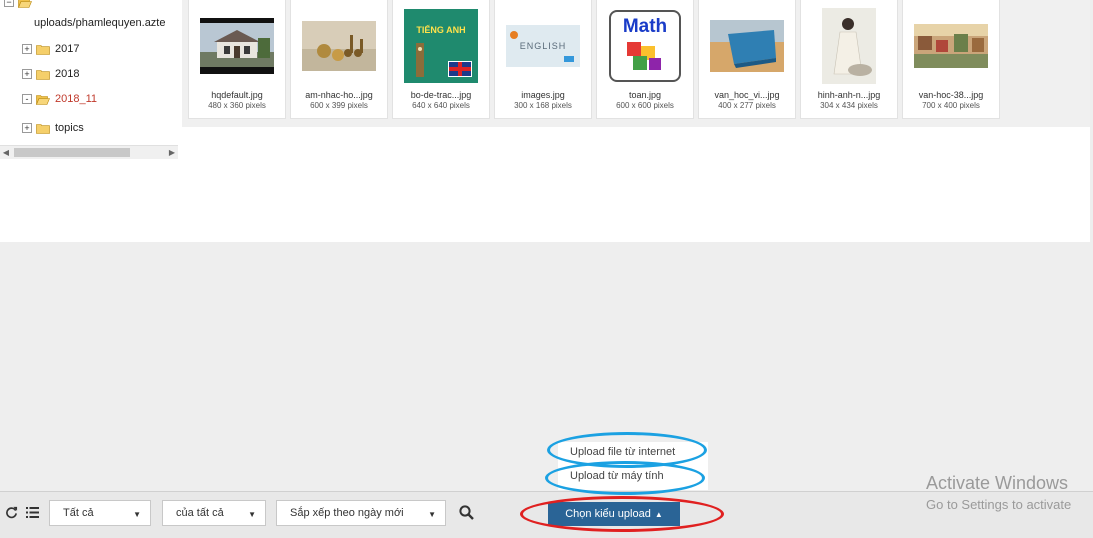 Image resolution: width=1093 pixels, height=538 pixels. I want to click on village-thumbnail-image, so click(951, 46).